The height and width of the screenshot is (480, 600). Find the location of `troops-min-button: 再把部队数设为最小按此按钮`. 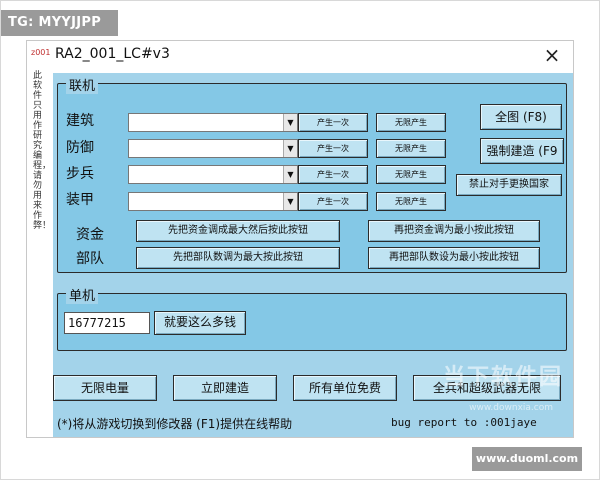

troops-min-button: 再把部队数设为最小按此按钮 is located at coordinates (454, 258).